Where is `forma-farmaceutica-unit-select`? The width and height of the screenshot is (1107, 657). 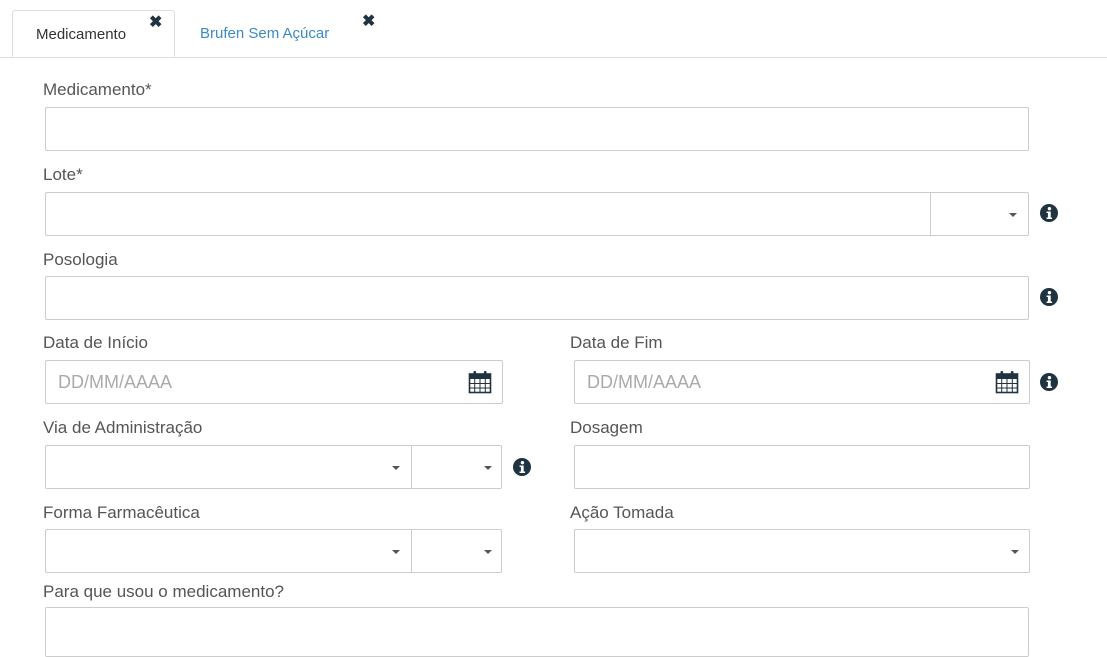
forma-farmaceutica-unit-select is located at coordinates (456, 551).